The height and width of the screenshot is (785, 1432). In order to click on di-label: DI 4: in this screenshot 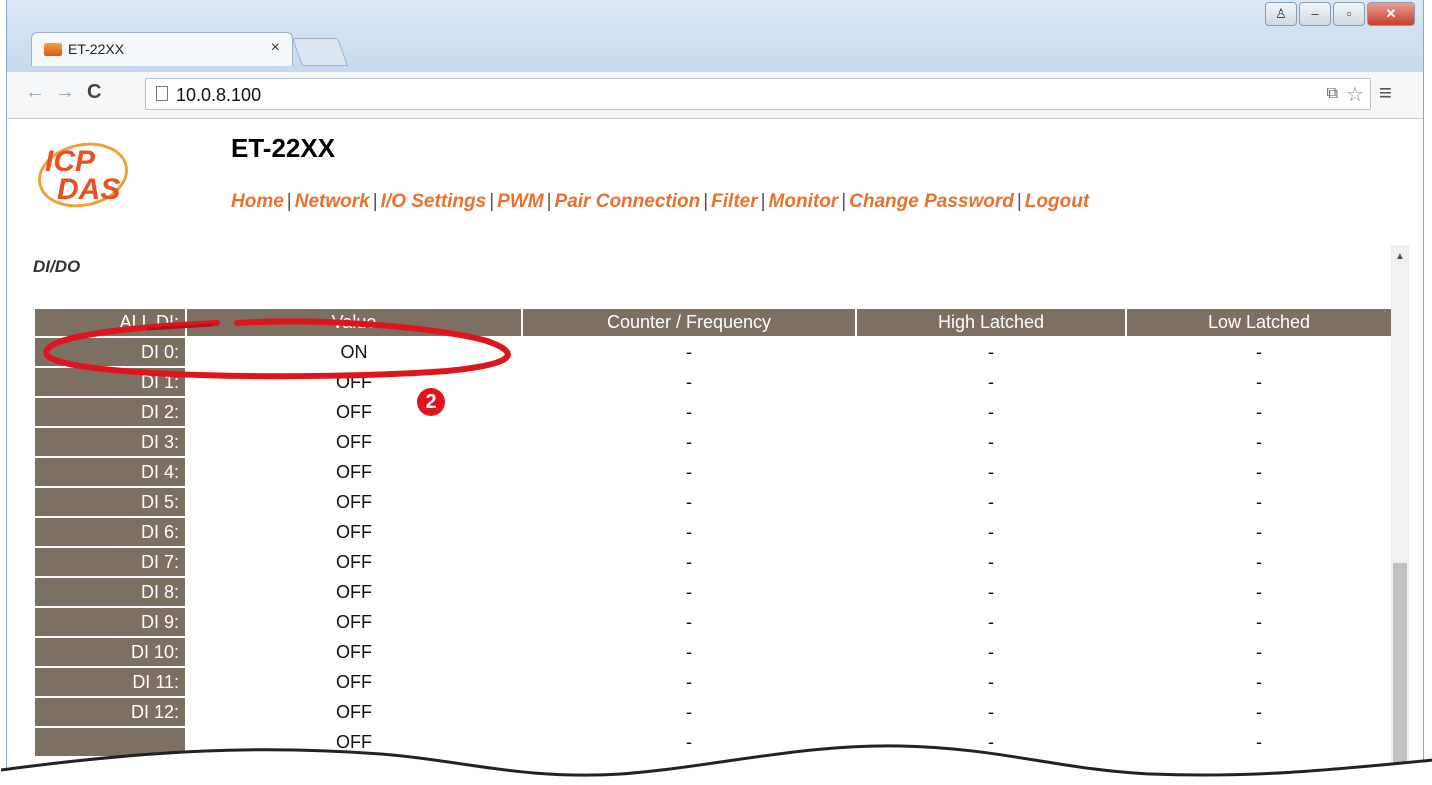, I will do `click(110, 472)`.